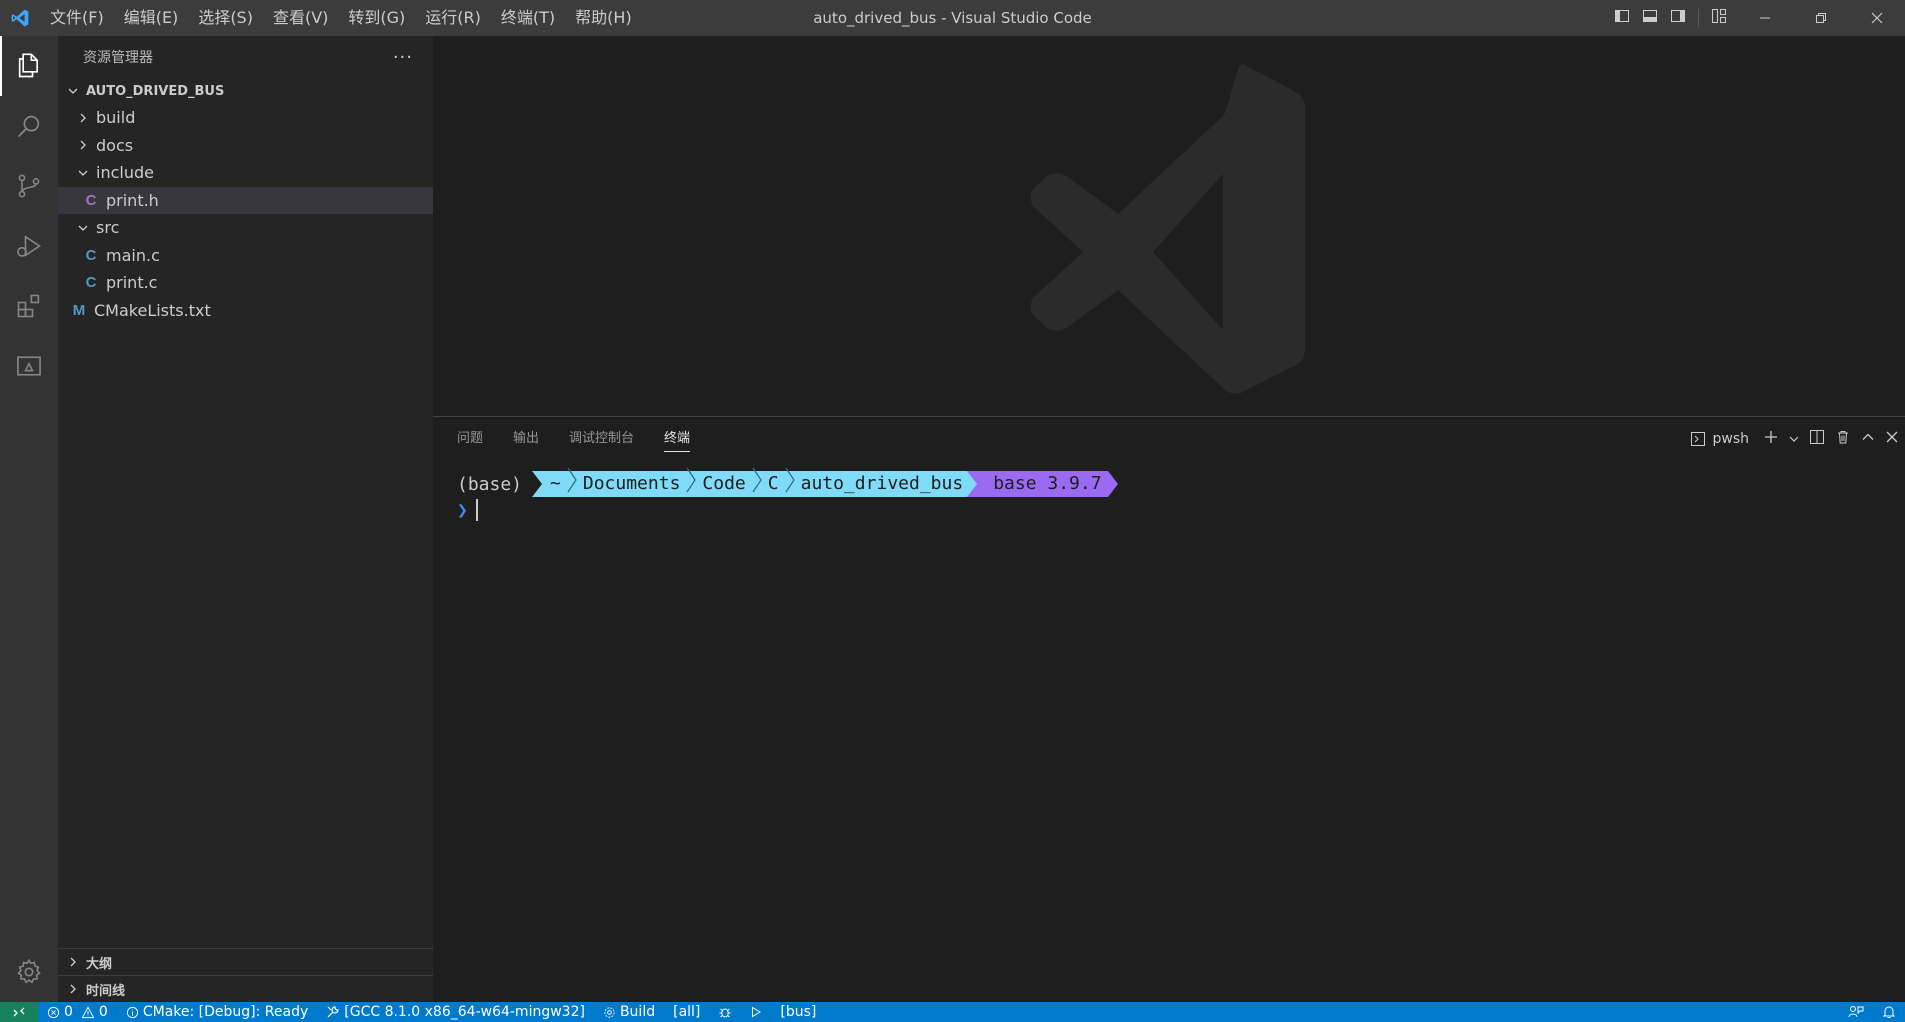 The image size is (1905, 1022). Describe the element at coordinates (1771, 439) in the screenshot. I see `new-terminal-icon` at that location.